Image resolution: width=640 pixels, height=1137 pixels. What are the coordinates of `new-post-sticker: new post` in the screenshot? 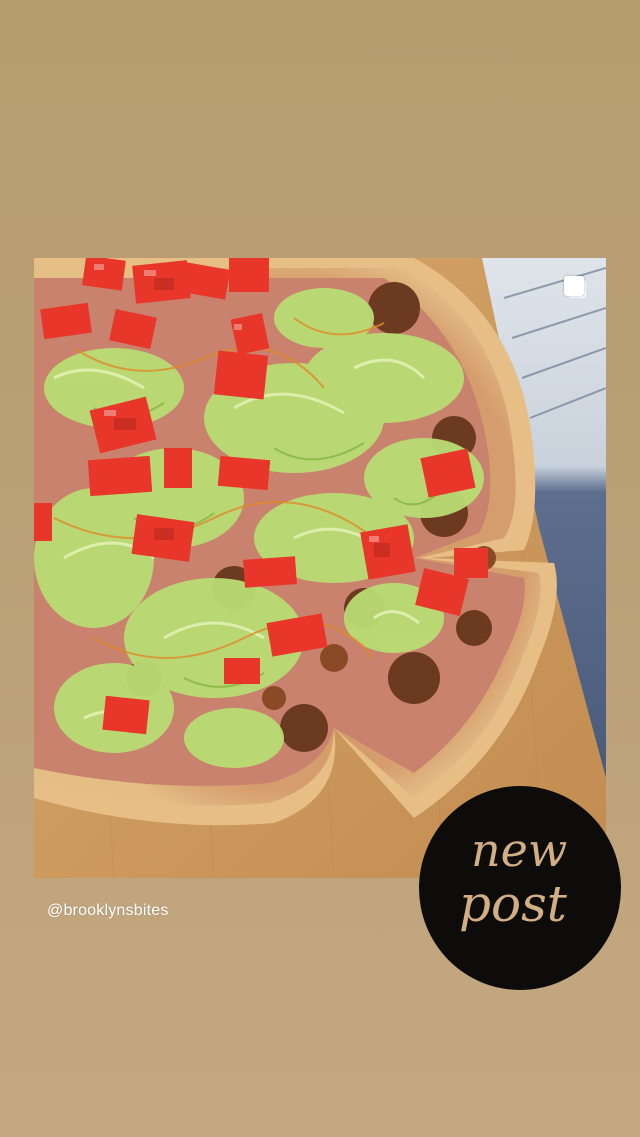 It's located at (520, 888).